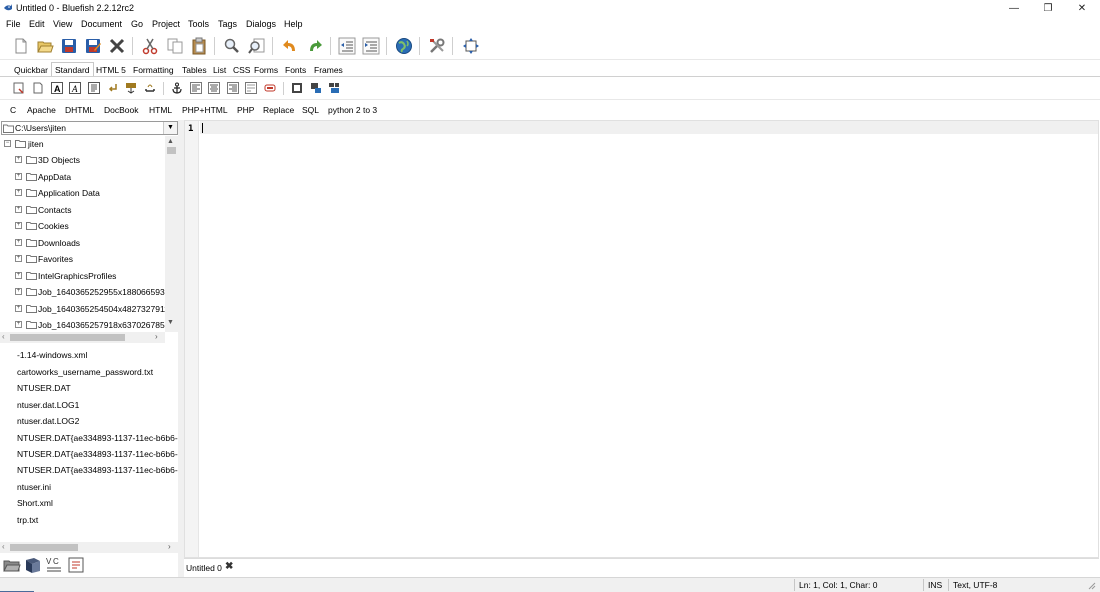  I want to click on thumbnail-icon, so click(316, 88).